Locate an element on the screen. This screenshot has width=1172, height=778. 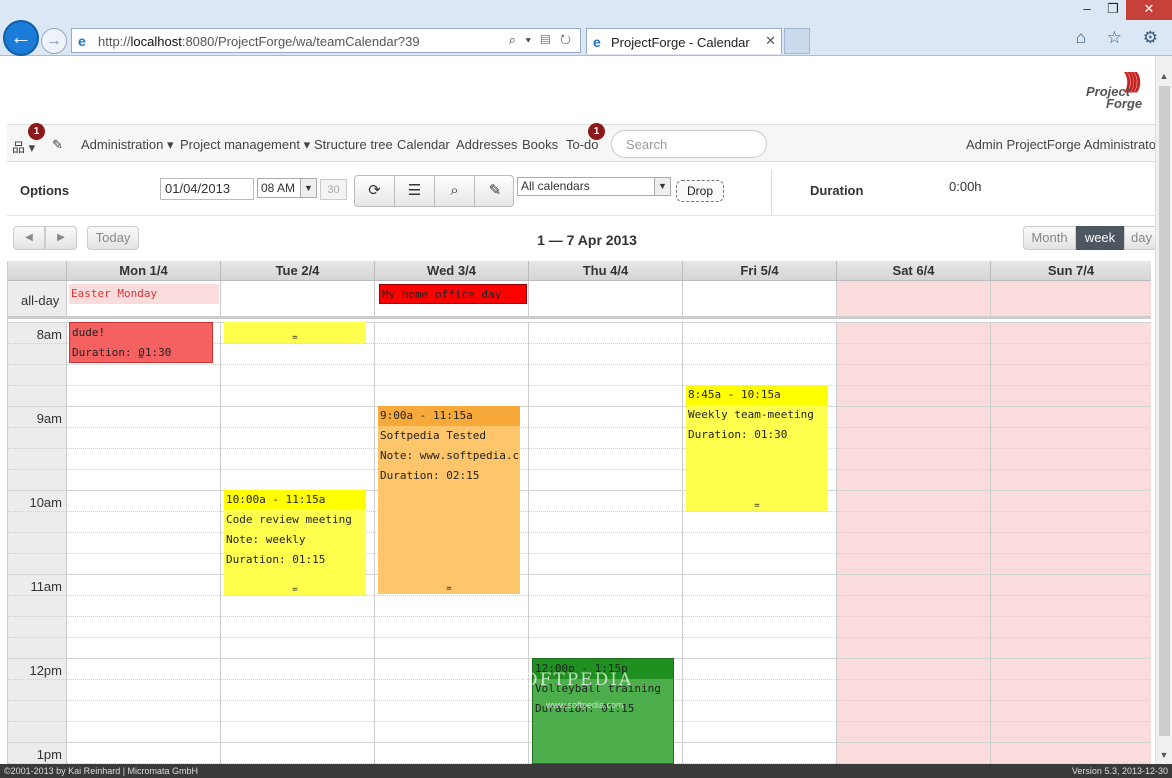
new-tab-button is located at coordinates (797, 41).